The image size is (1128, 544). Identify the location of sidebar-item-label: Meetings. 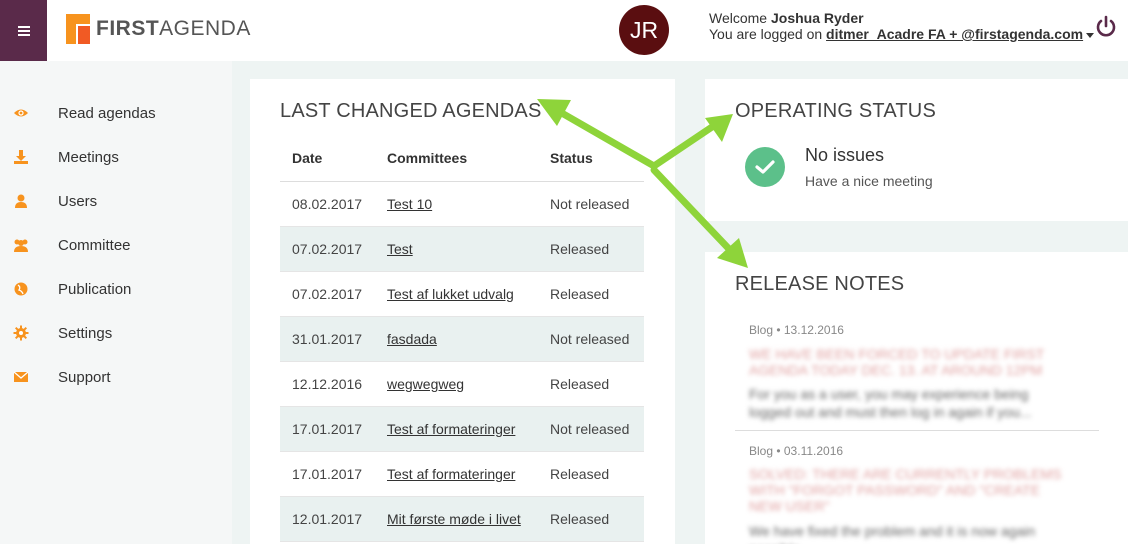
(88, 157).